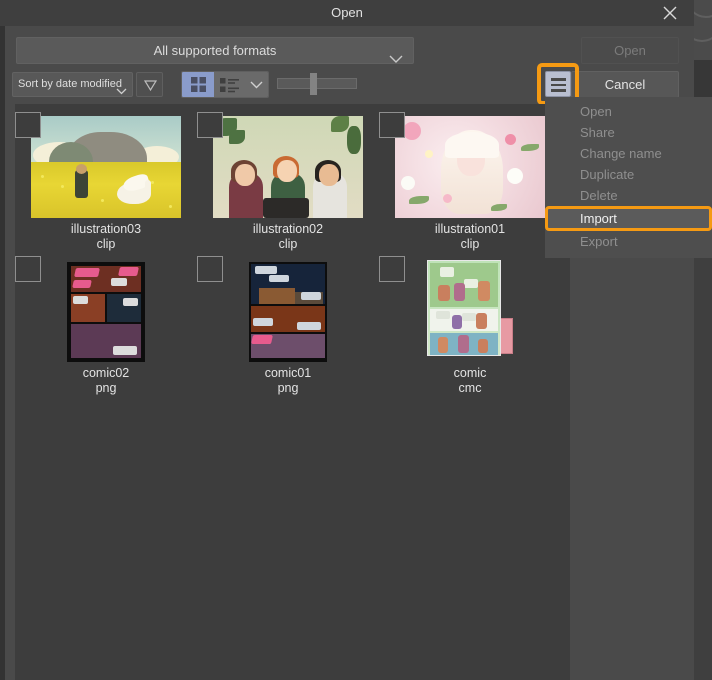 The image size is (712, 680). I want to click on triangle-down-icon, so click(150, 85).